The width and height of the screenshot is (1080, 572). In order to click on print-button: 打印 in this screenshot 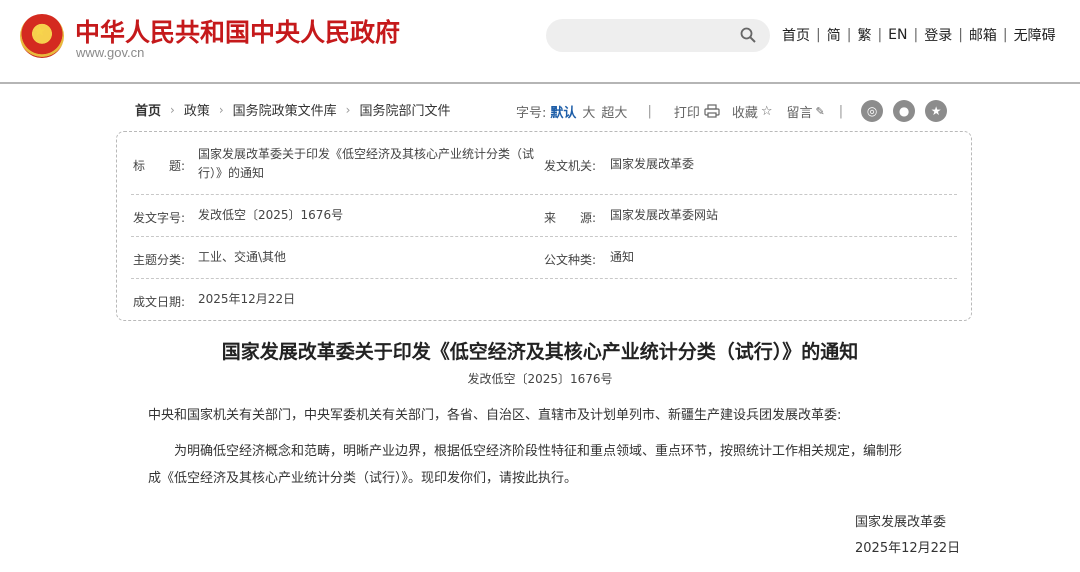, I will do `click(687, 111)`.